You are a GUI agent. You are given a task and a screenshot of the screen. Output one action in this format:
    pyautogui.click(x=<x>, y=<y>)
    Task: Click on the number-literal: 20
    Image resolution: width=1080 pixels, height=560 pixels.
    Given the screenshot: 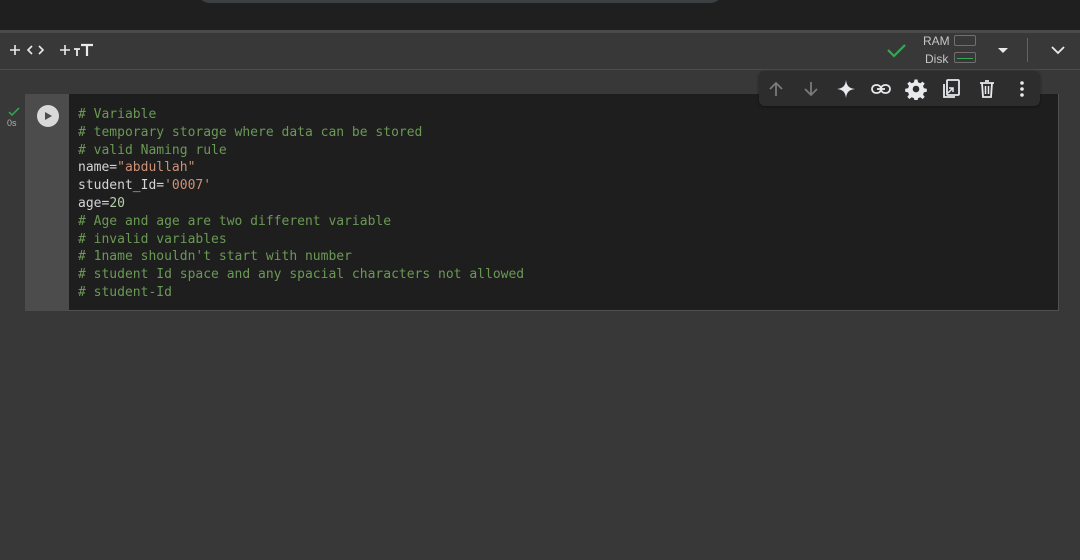 What is the action you would take?
    pyautogui.click(x=117, y=203)
    